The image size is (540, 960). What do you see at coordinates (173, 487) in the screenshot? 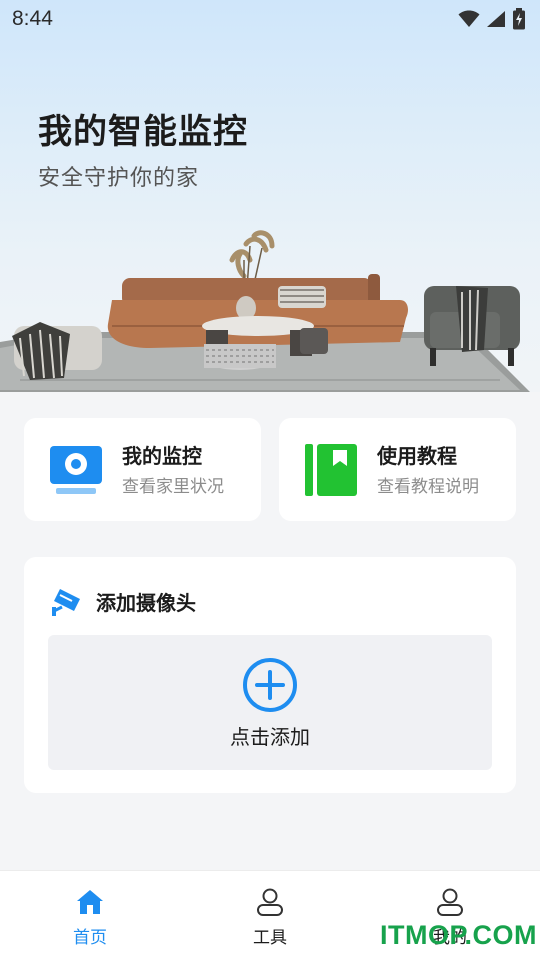
I see `my-monitor-subtitle: 查看家里状况` at bounding box center [173, 487].